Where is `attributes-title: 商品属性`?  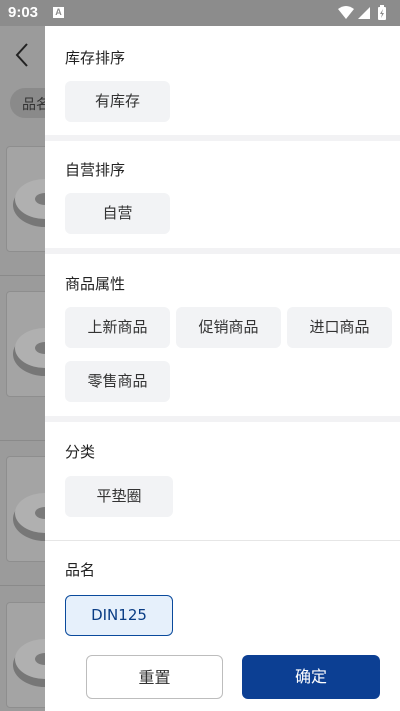
attributes-title: 商品属性 is located at coordinates (95, 284).